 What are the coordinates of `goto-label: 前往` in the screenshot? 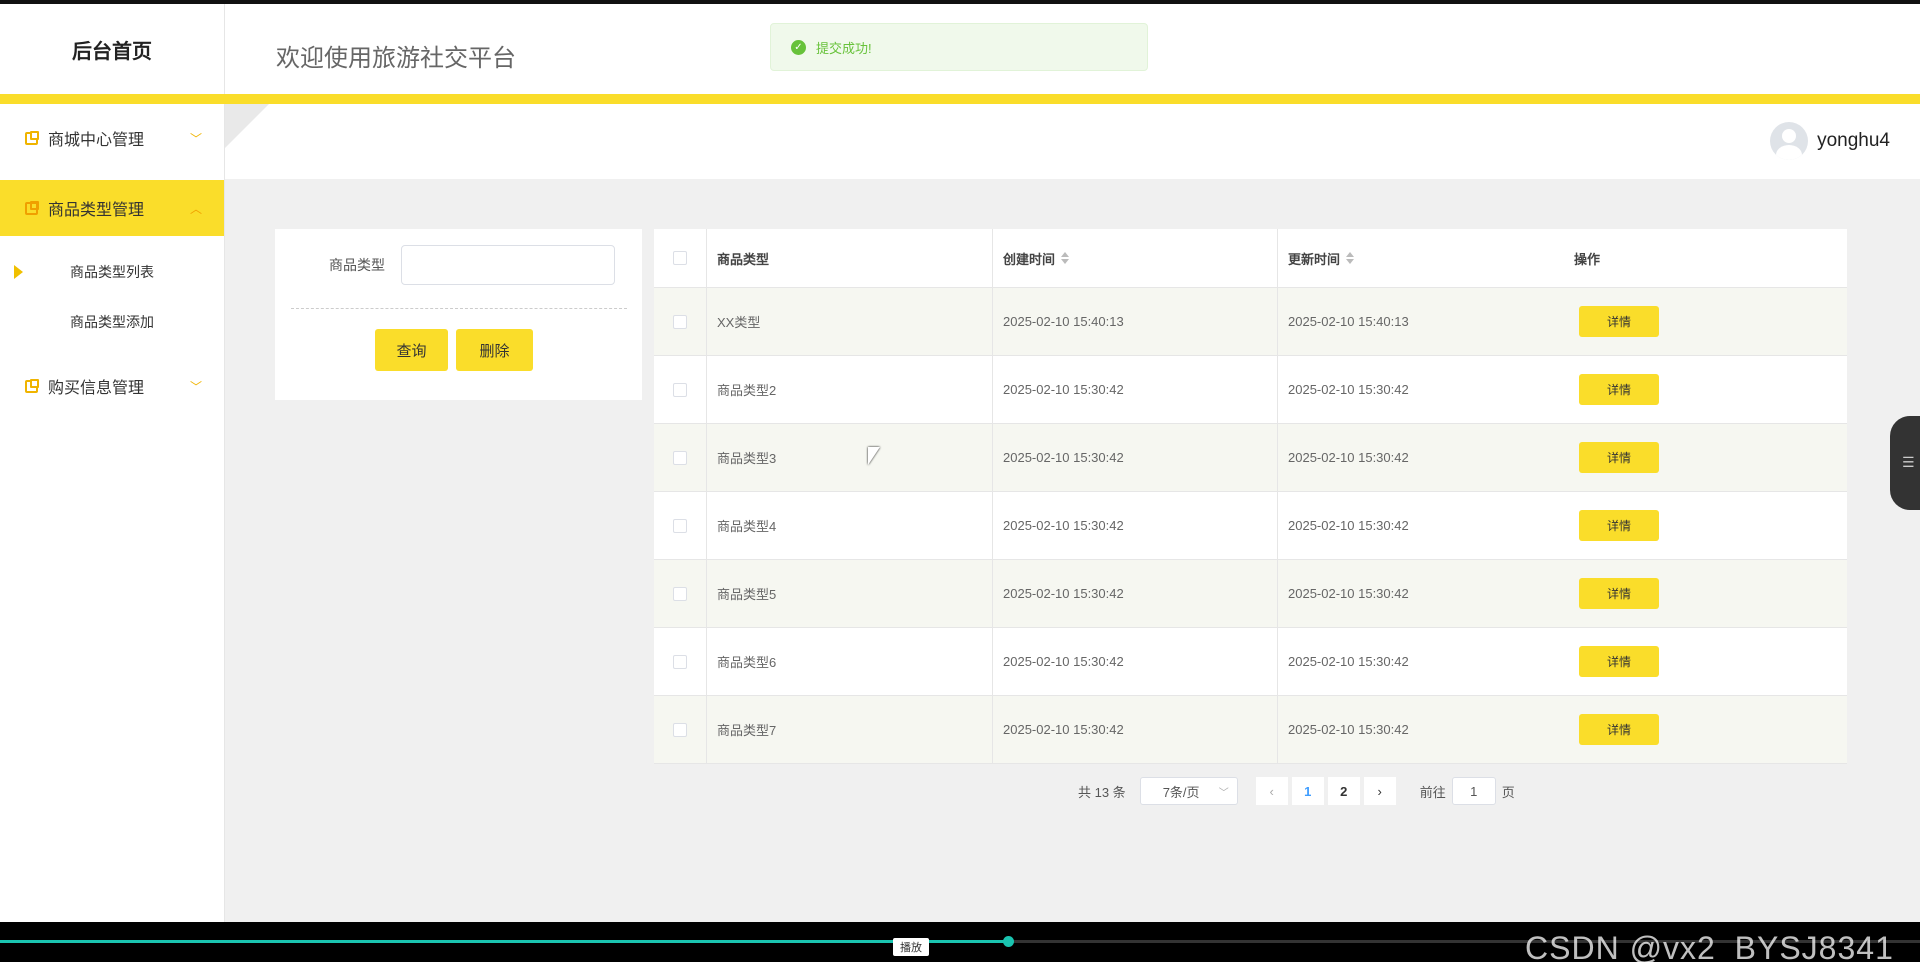 It's located at (1432, 792).